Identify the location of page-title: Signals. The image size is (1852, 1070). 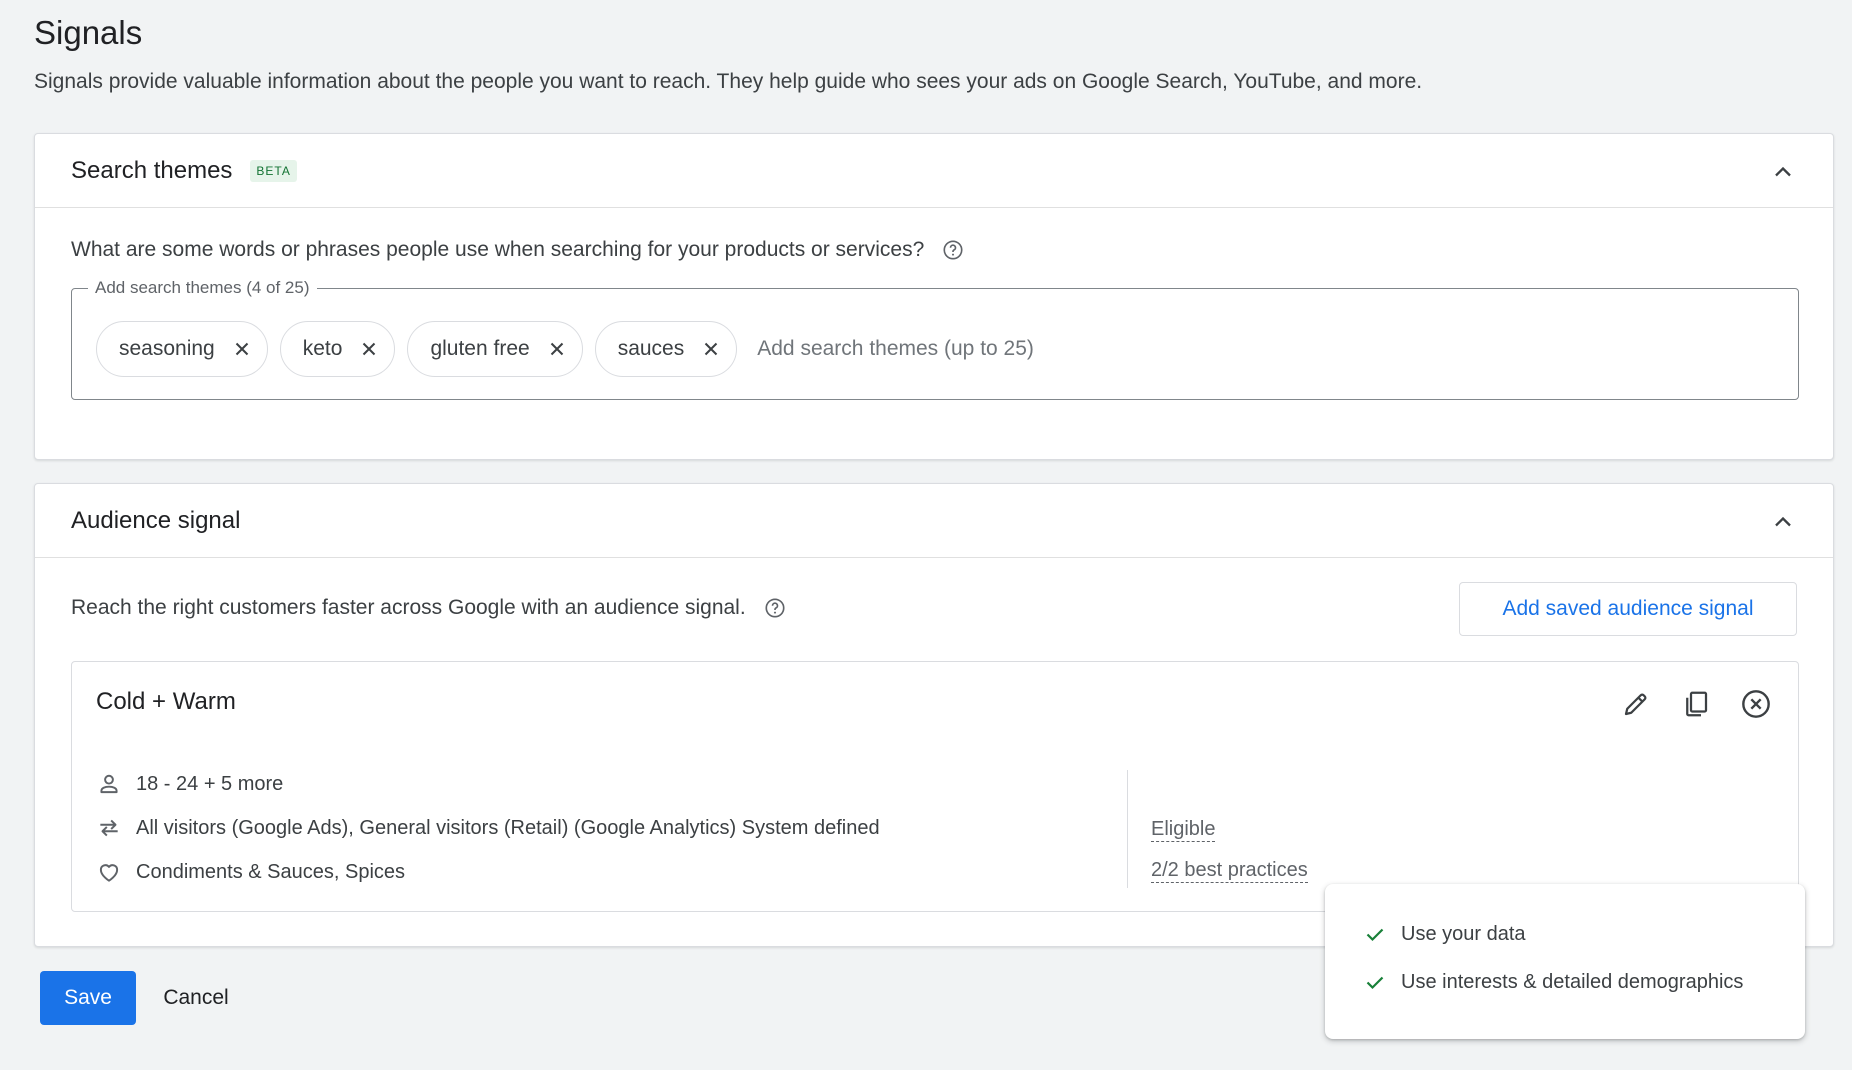
(88, 32).